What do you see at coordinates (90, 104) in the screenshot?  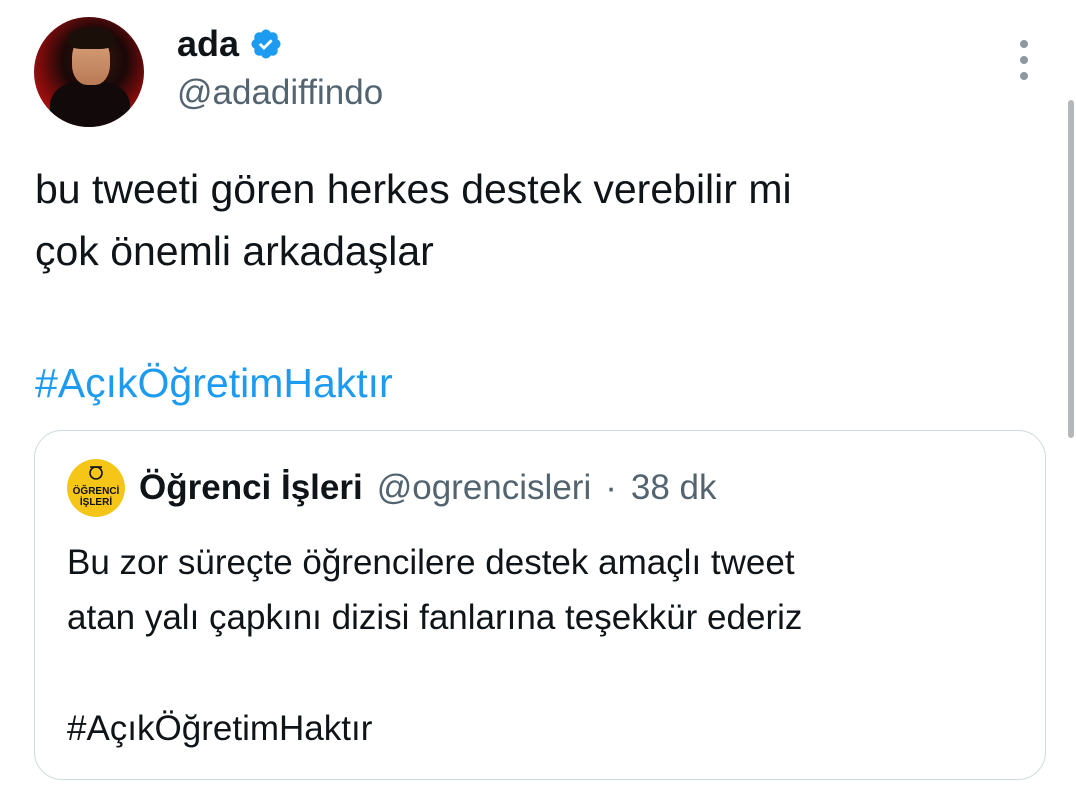 I see `avatar-body-shape` at bounding box center [90, 104].